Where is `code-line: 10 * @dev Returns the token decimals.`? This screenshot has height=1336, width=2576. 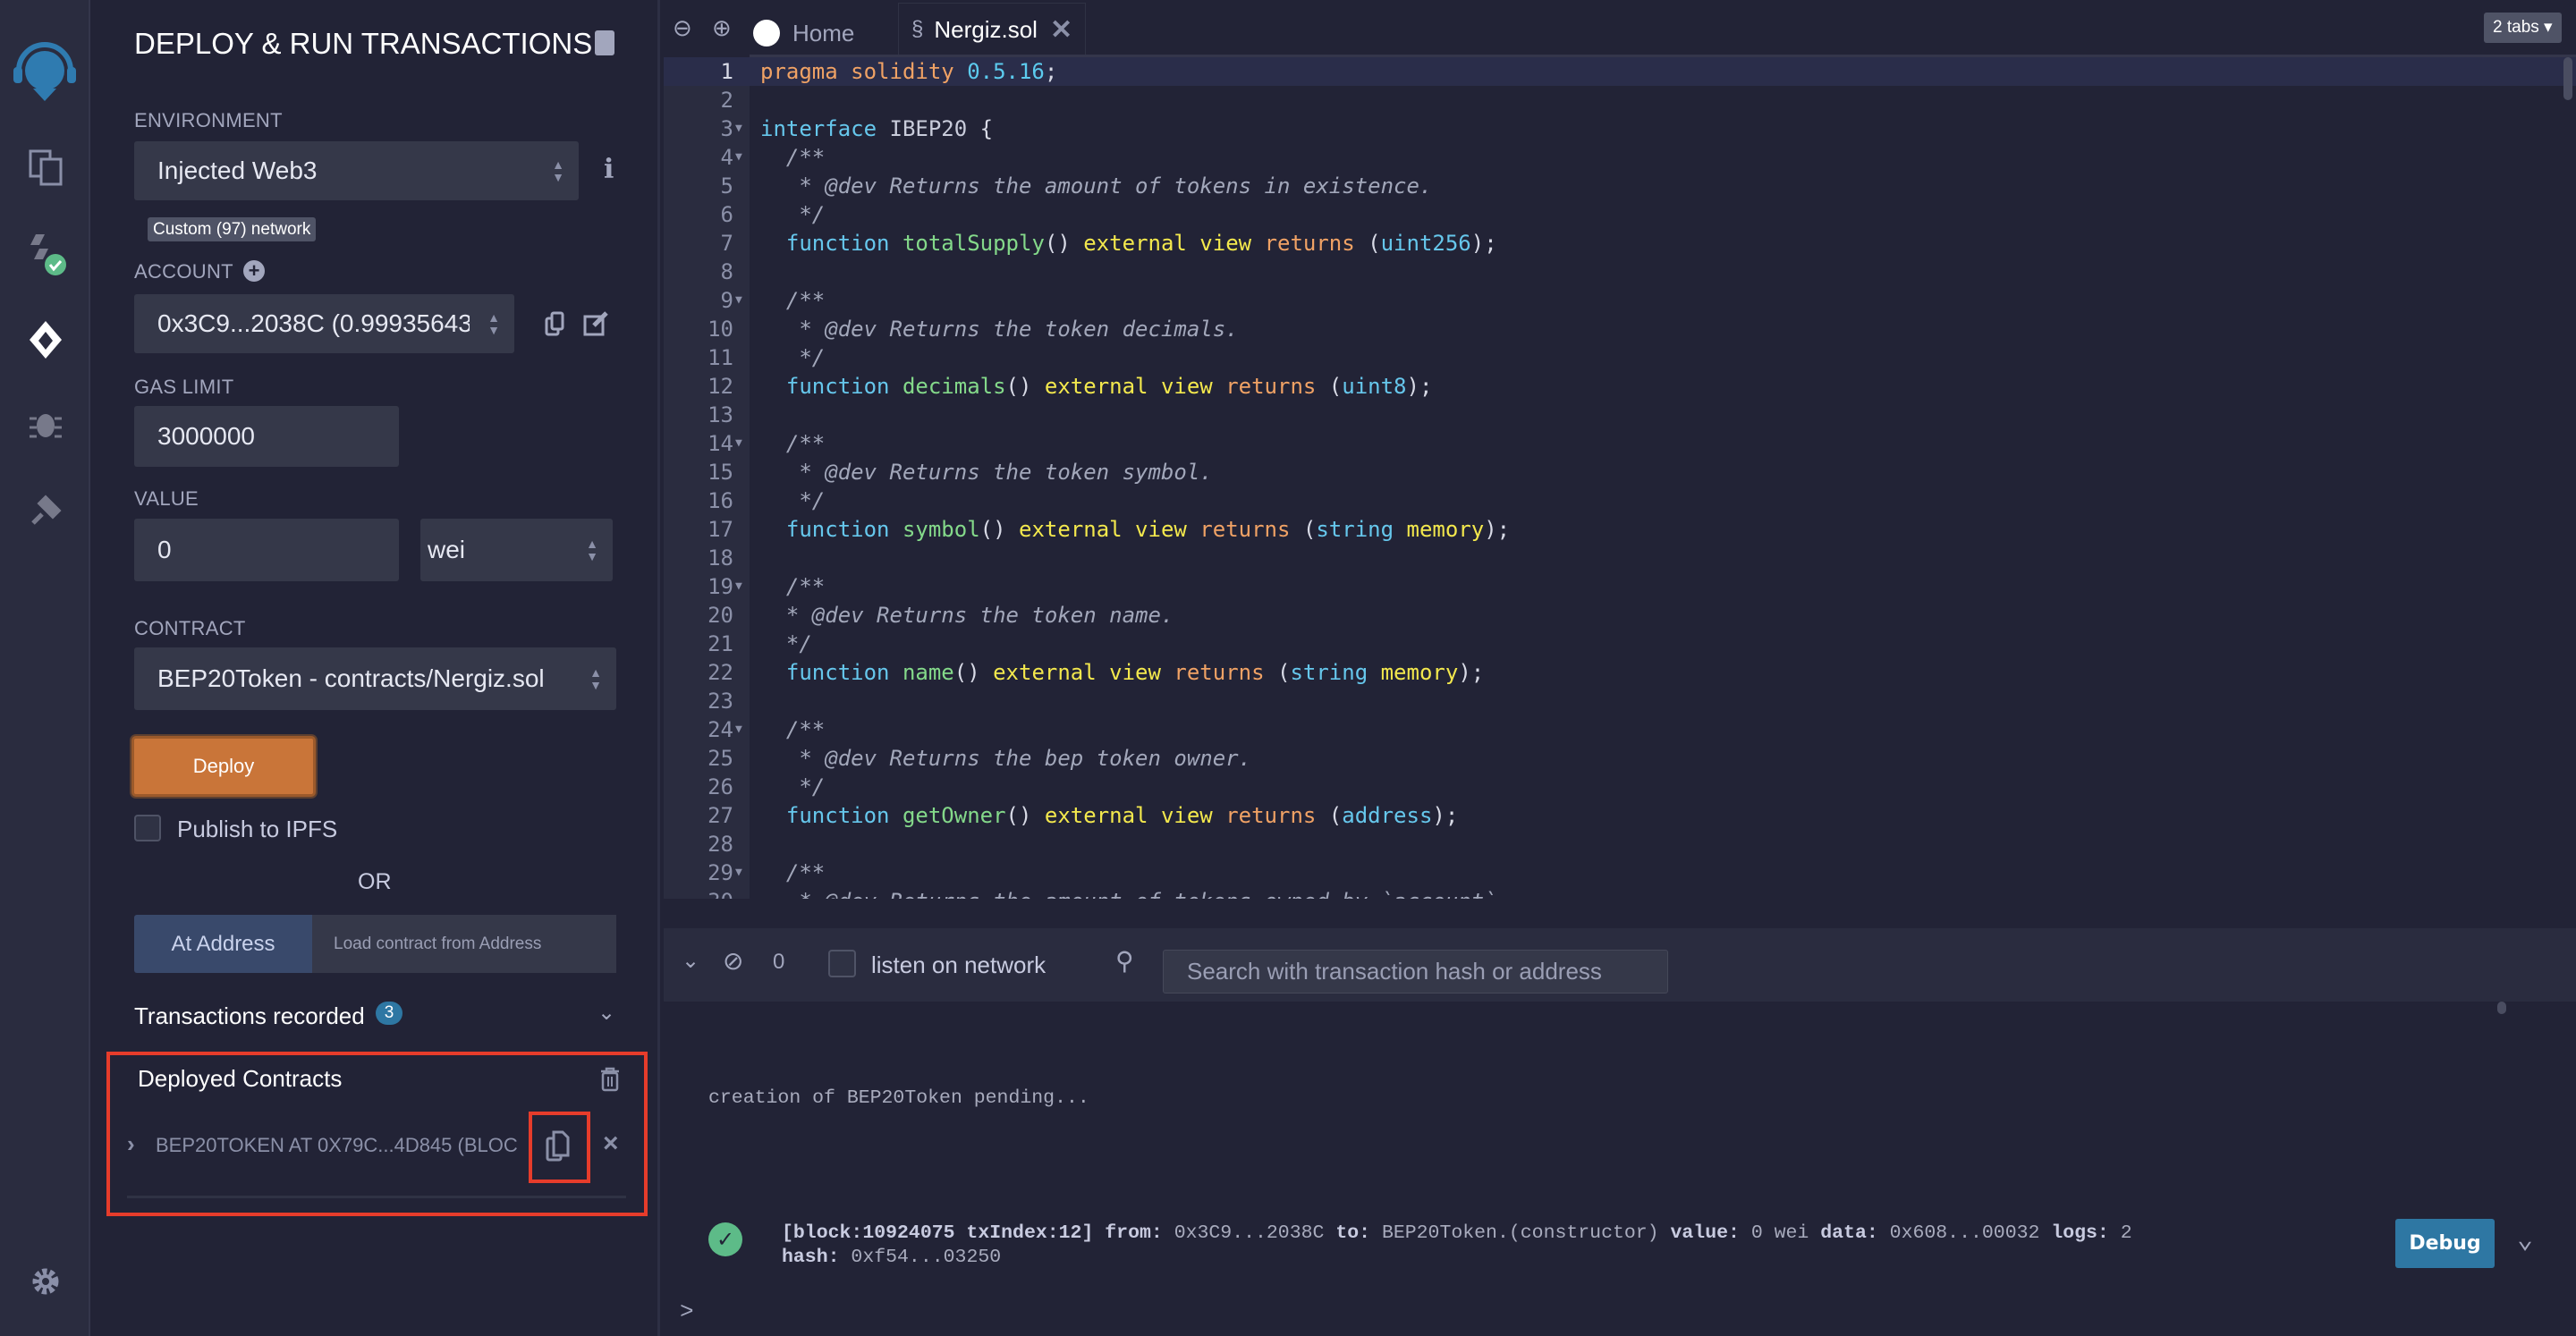
code-line: 10 * @dev Returns the token decimals. is located at coordinates (1620, 329).